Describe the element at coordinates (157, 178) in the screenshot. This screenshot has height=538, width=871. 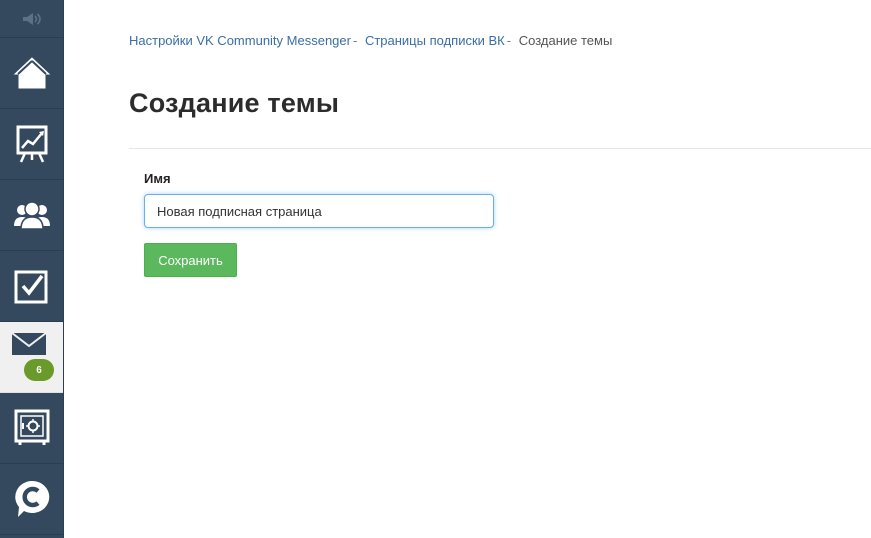
I see `name-field-label: Имя` at that location.